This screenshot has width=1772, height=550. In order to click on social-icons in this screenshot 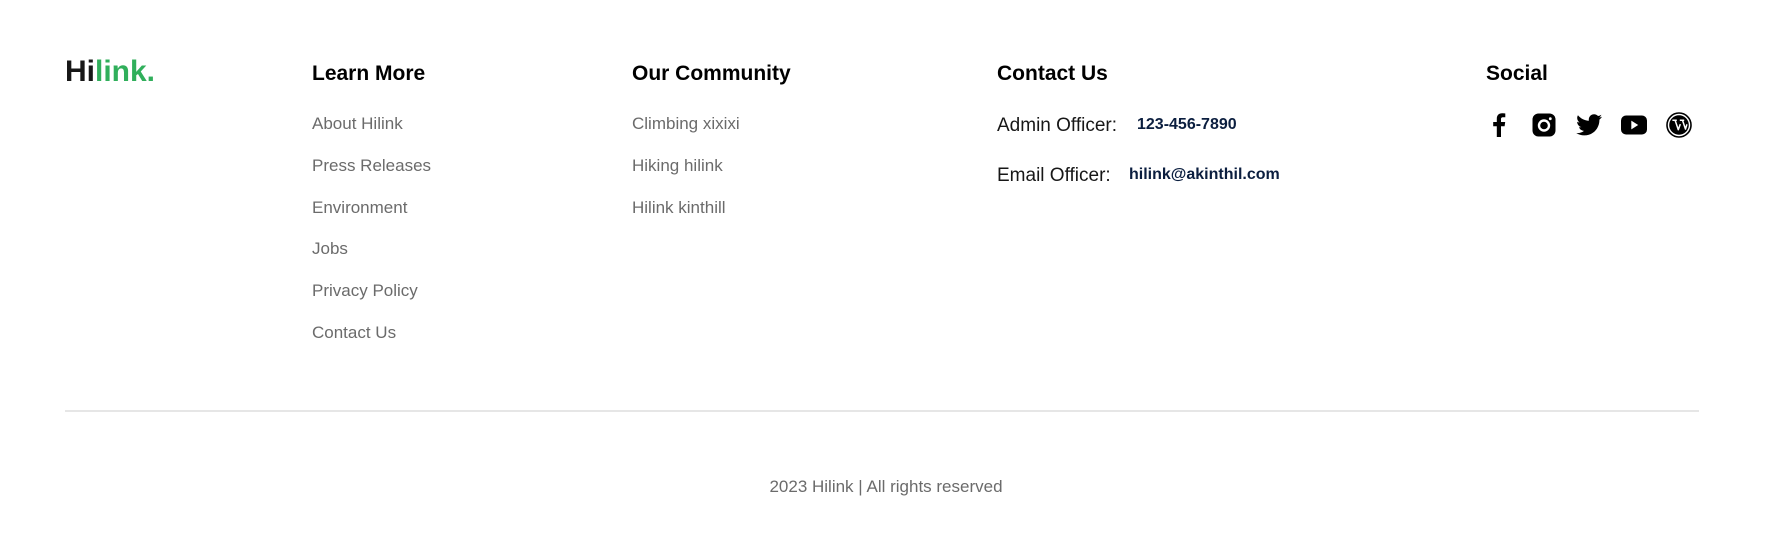, I will do `click(1589, 125)`.